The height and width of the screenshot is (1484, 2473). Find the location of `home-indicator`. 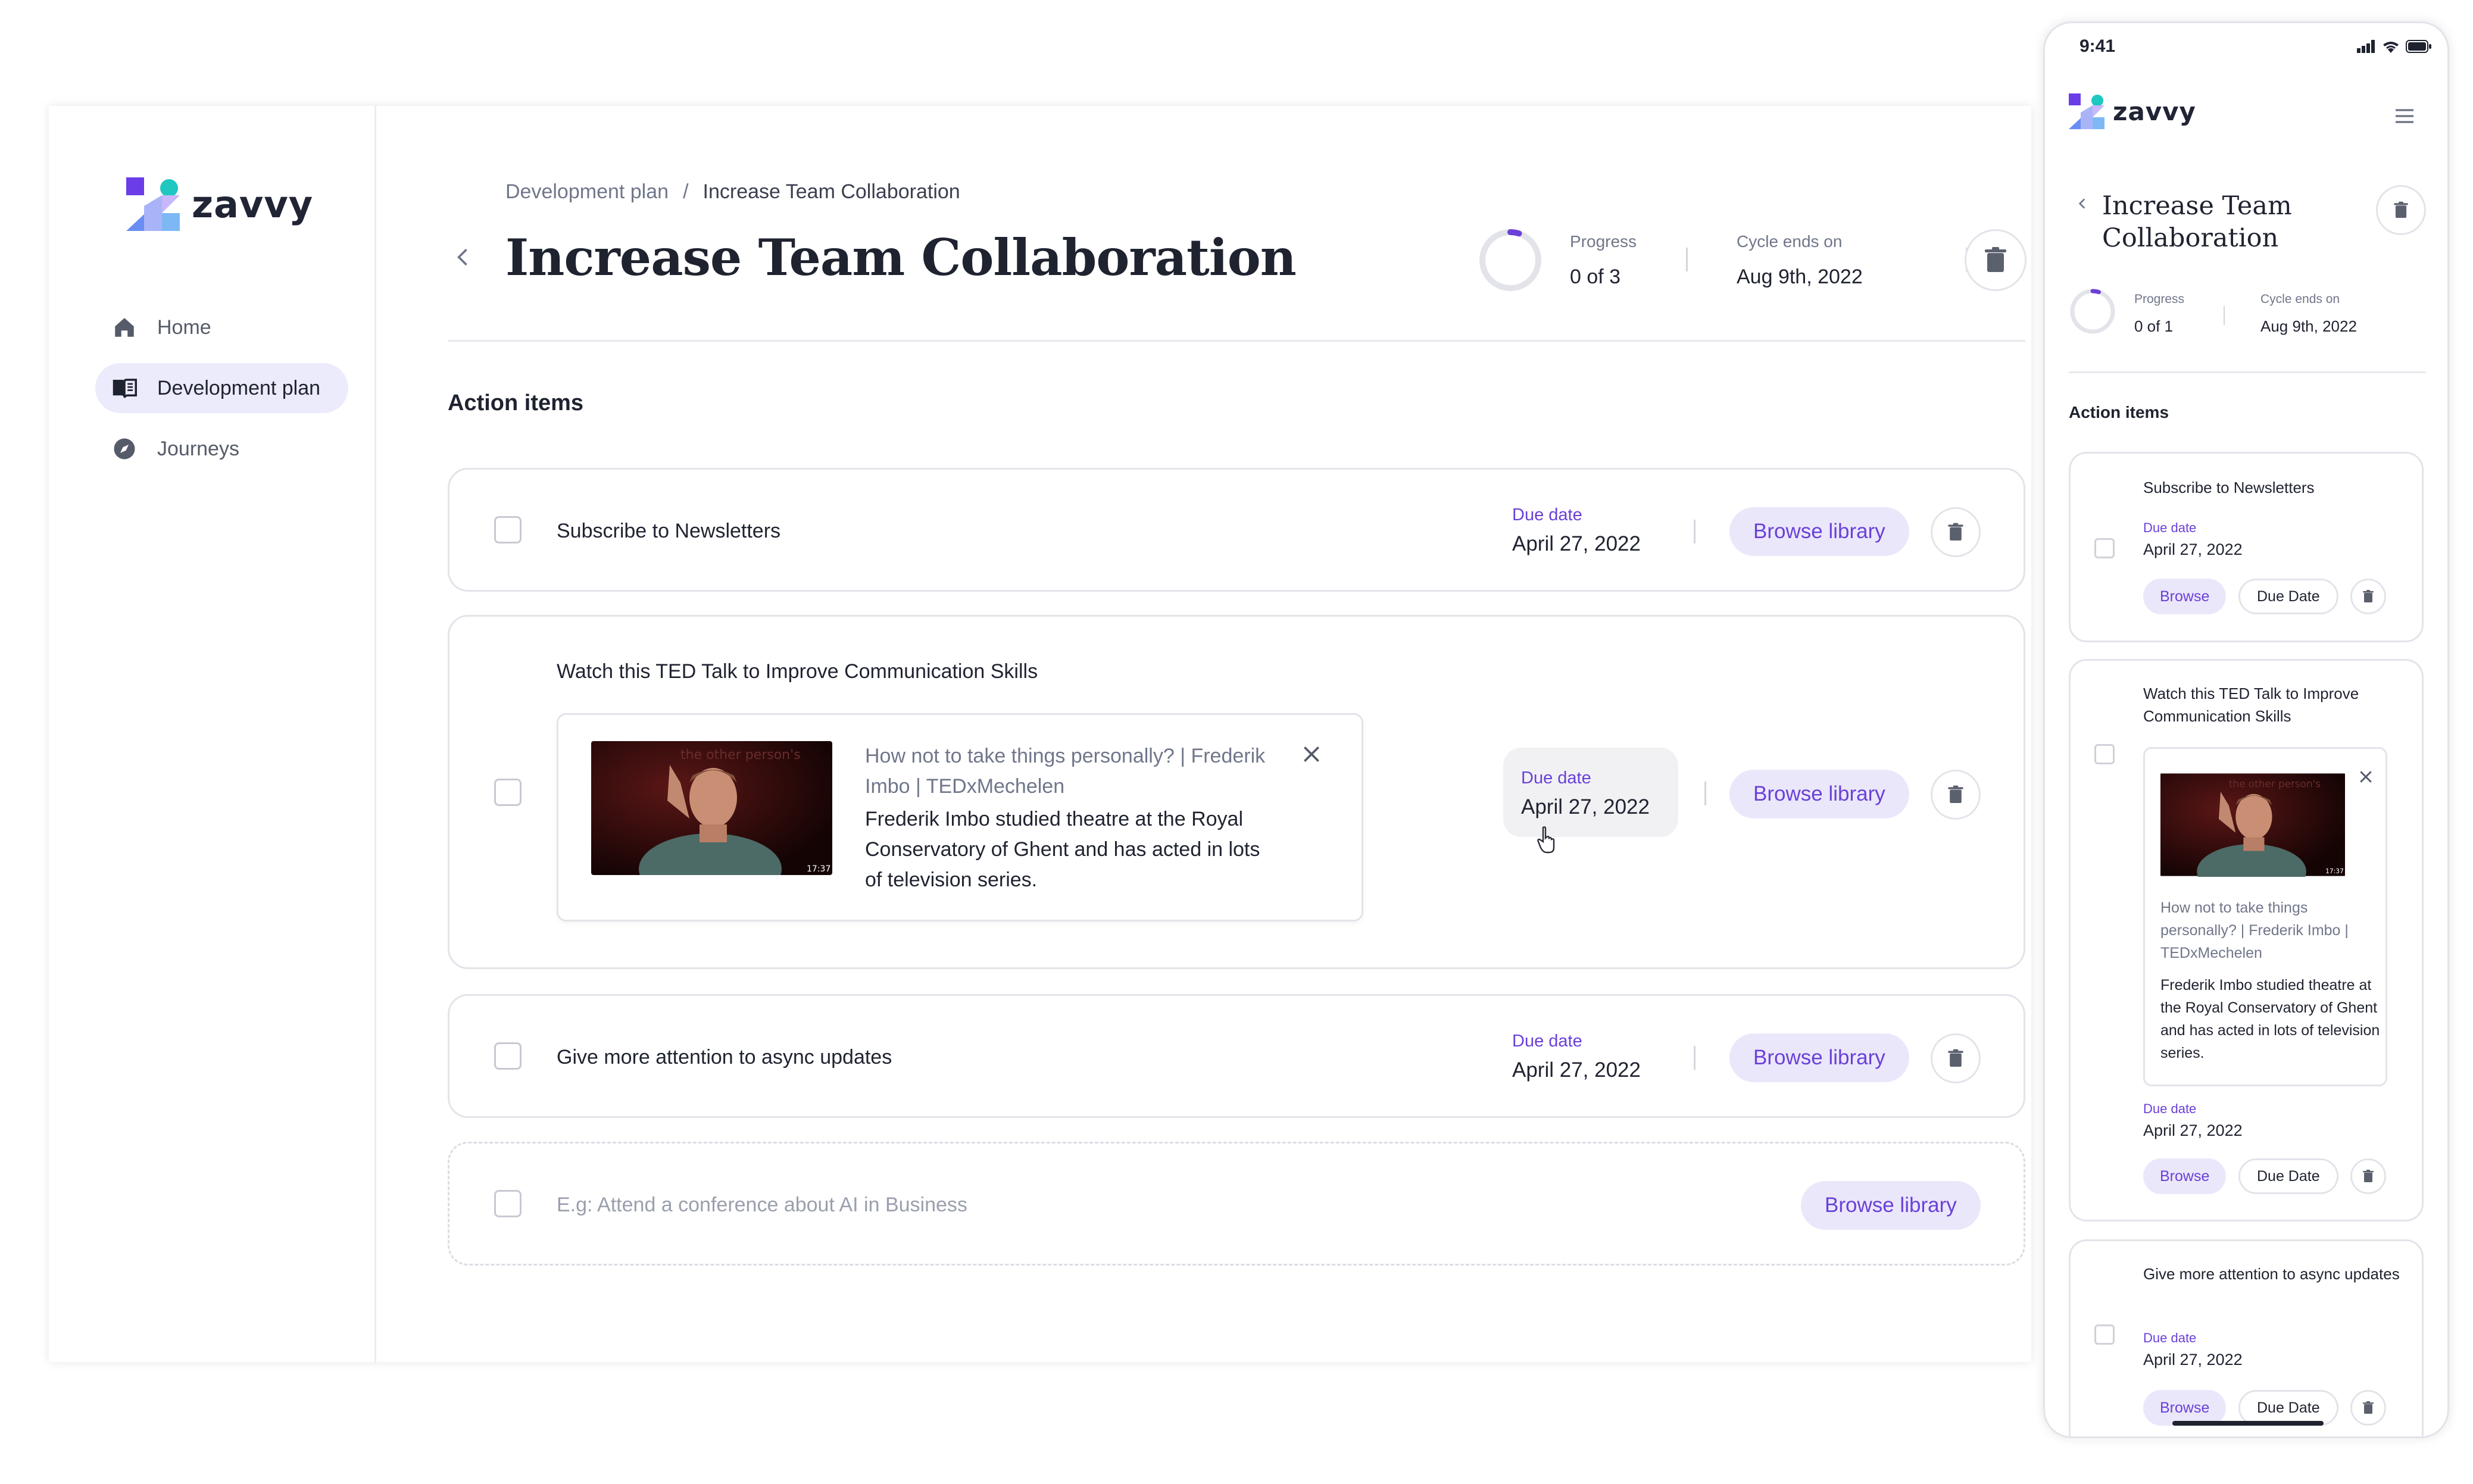

home-indicator is located at coordinates (2248, 1424).